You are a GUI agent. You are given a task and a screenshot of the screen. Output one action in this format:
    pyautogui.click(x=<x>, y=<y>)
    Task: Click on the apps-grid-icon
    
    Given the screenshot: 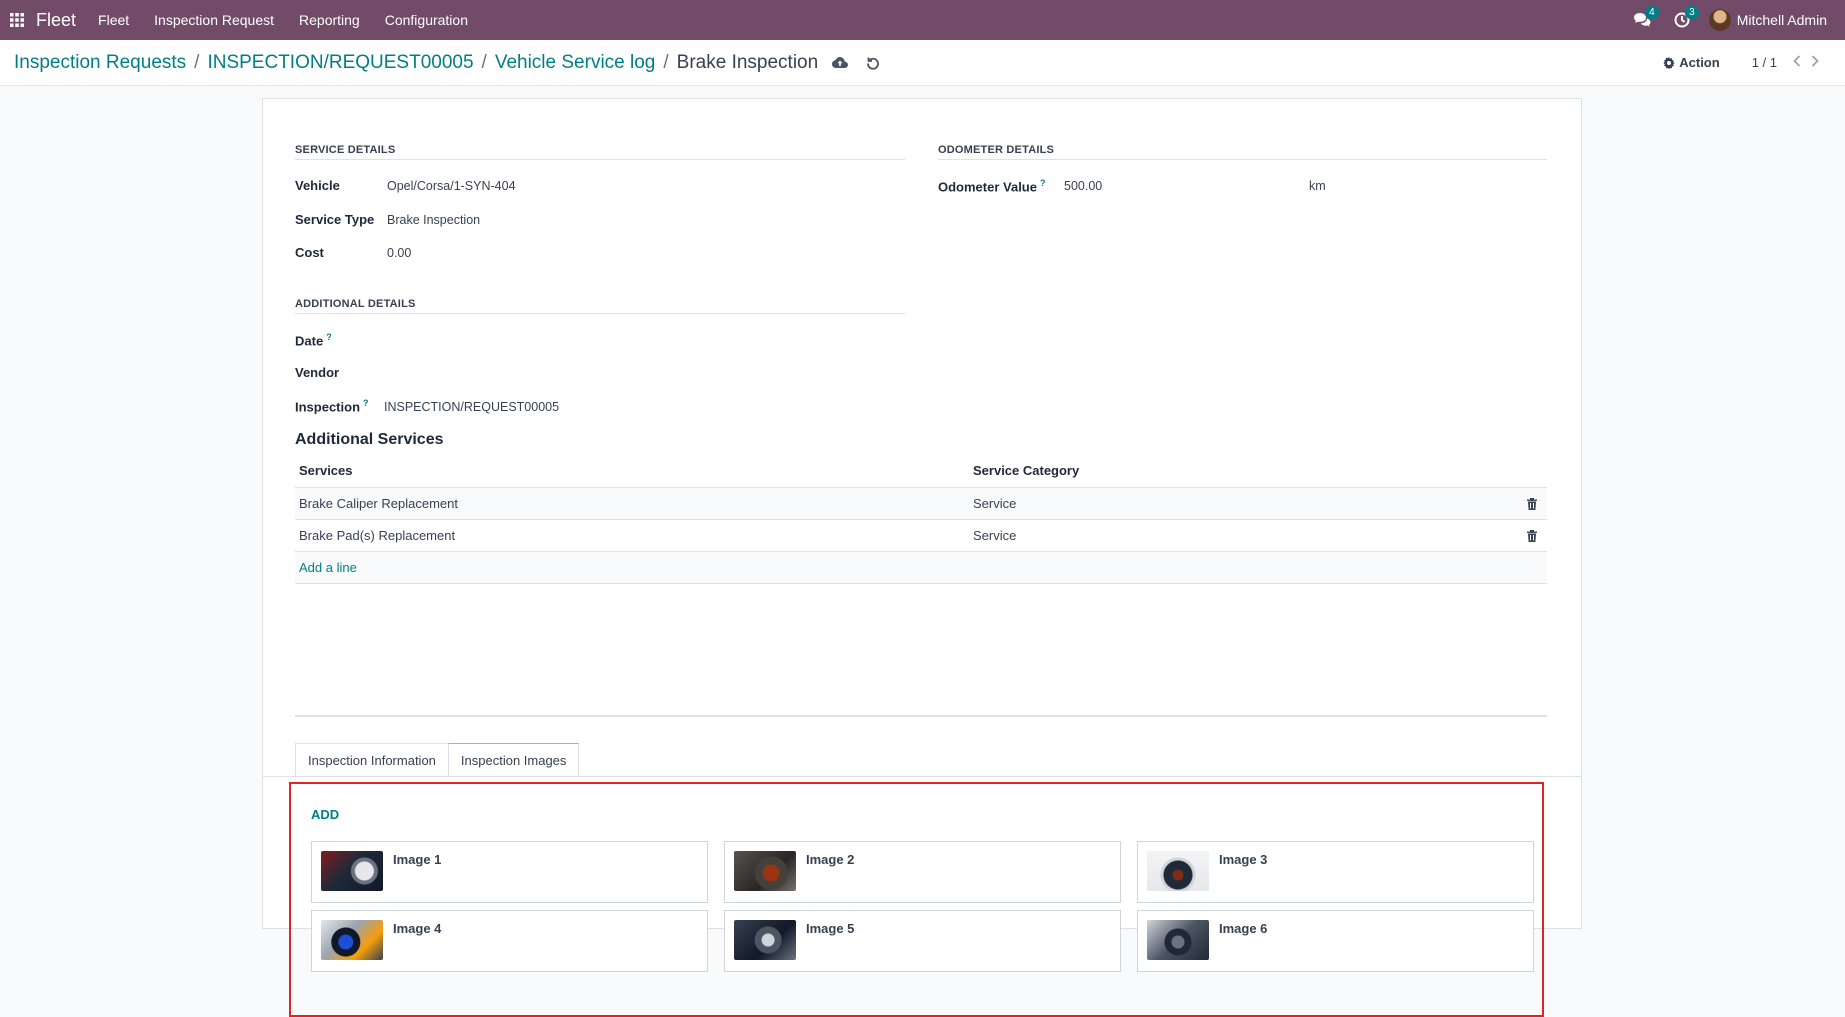 What is the action you would take?
    pyautogui.click(x=17, y=20)
    